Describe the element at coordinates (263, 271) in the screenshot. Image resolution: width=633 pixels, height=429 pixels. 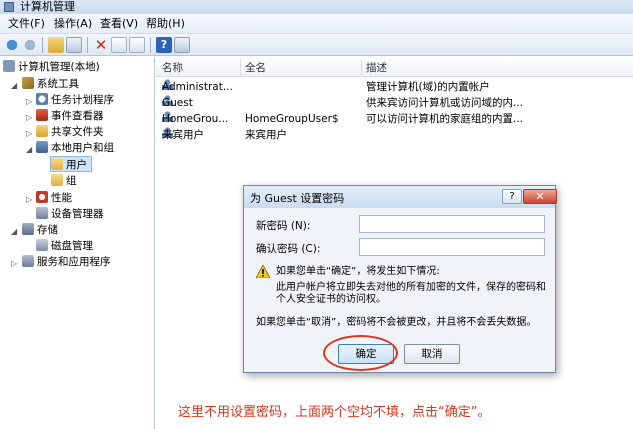
I see `warning-icon` at that location.